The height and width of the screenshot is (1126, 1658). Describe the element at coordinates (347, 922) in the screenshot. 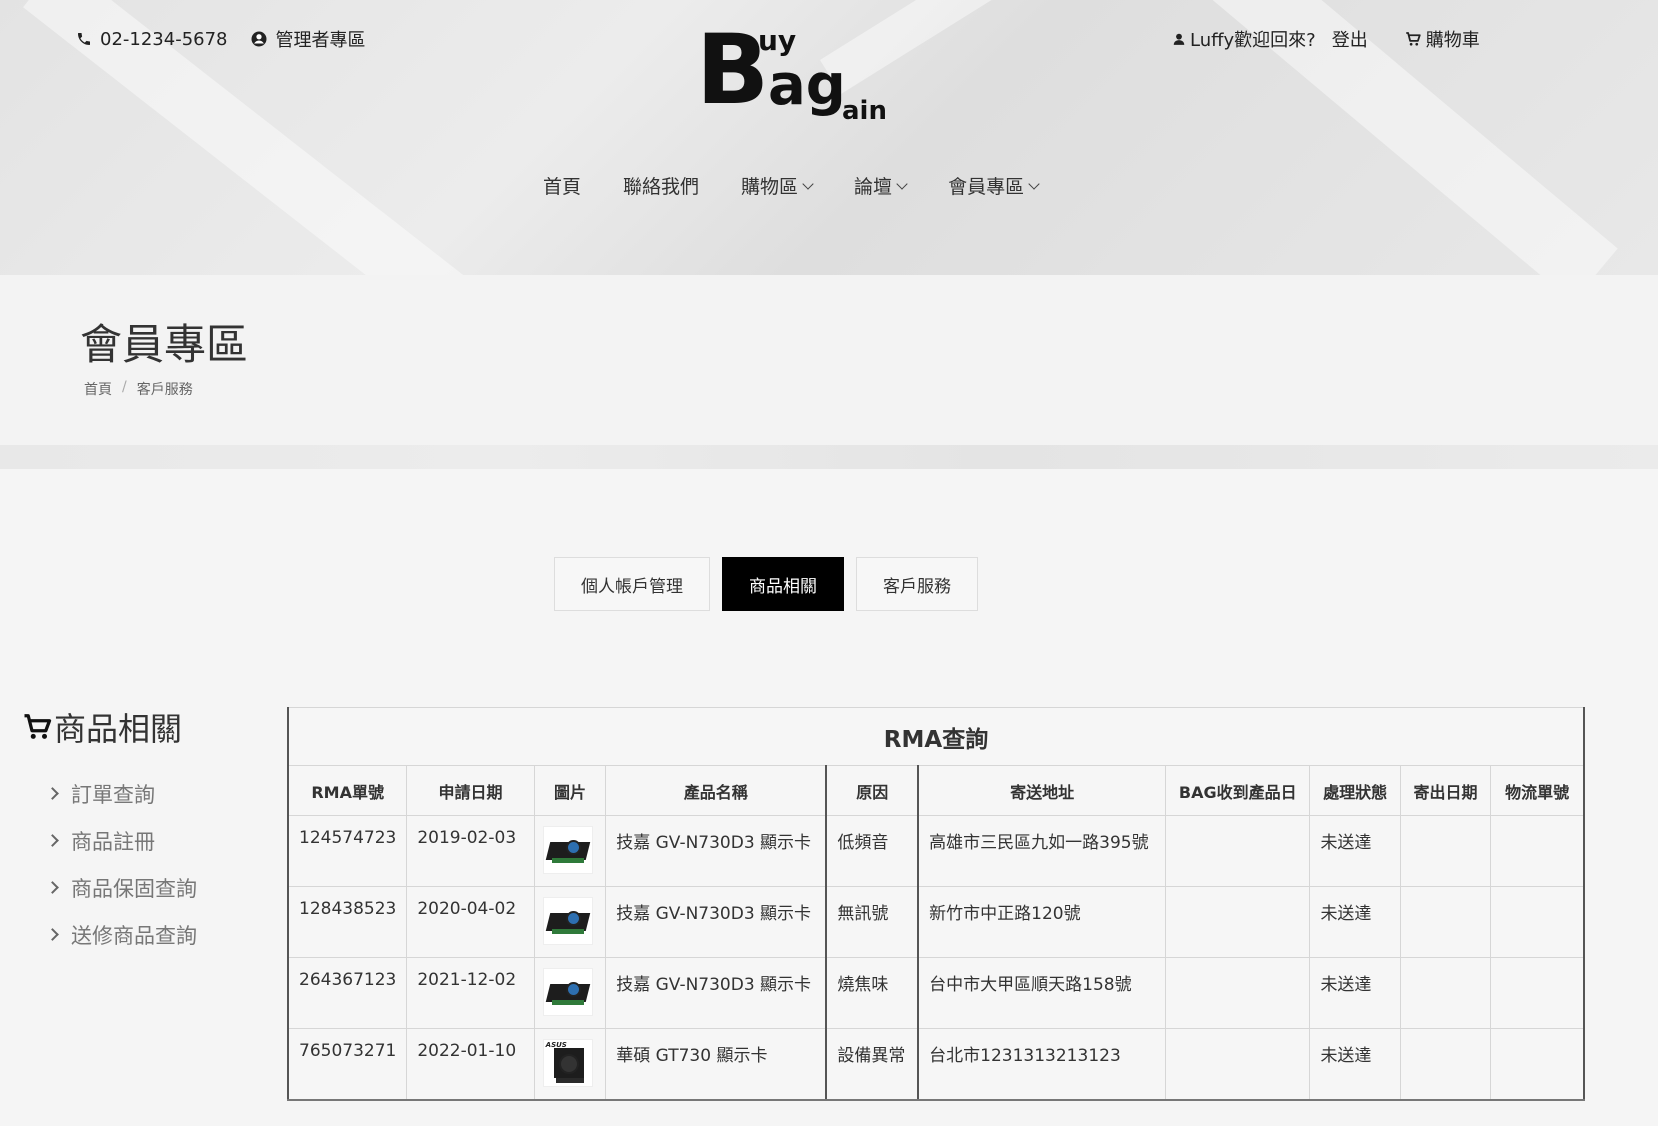

I see `rma-number: 128438523` at that location.